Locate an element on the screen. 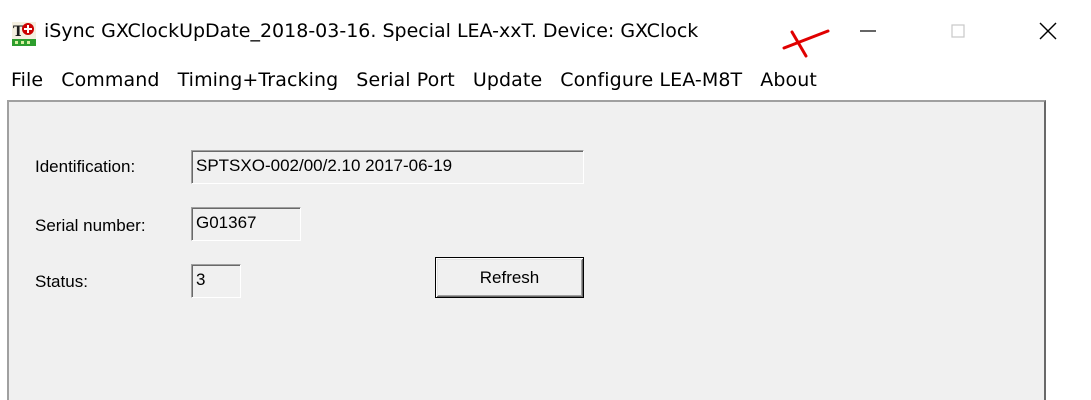 This screenshot has height=400, width=1091. close-icon is located at coordinates (1048, 31).